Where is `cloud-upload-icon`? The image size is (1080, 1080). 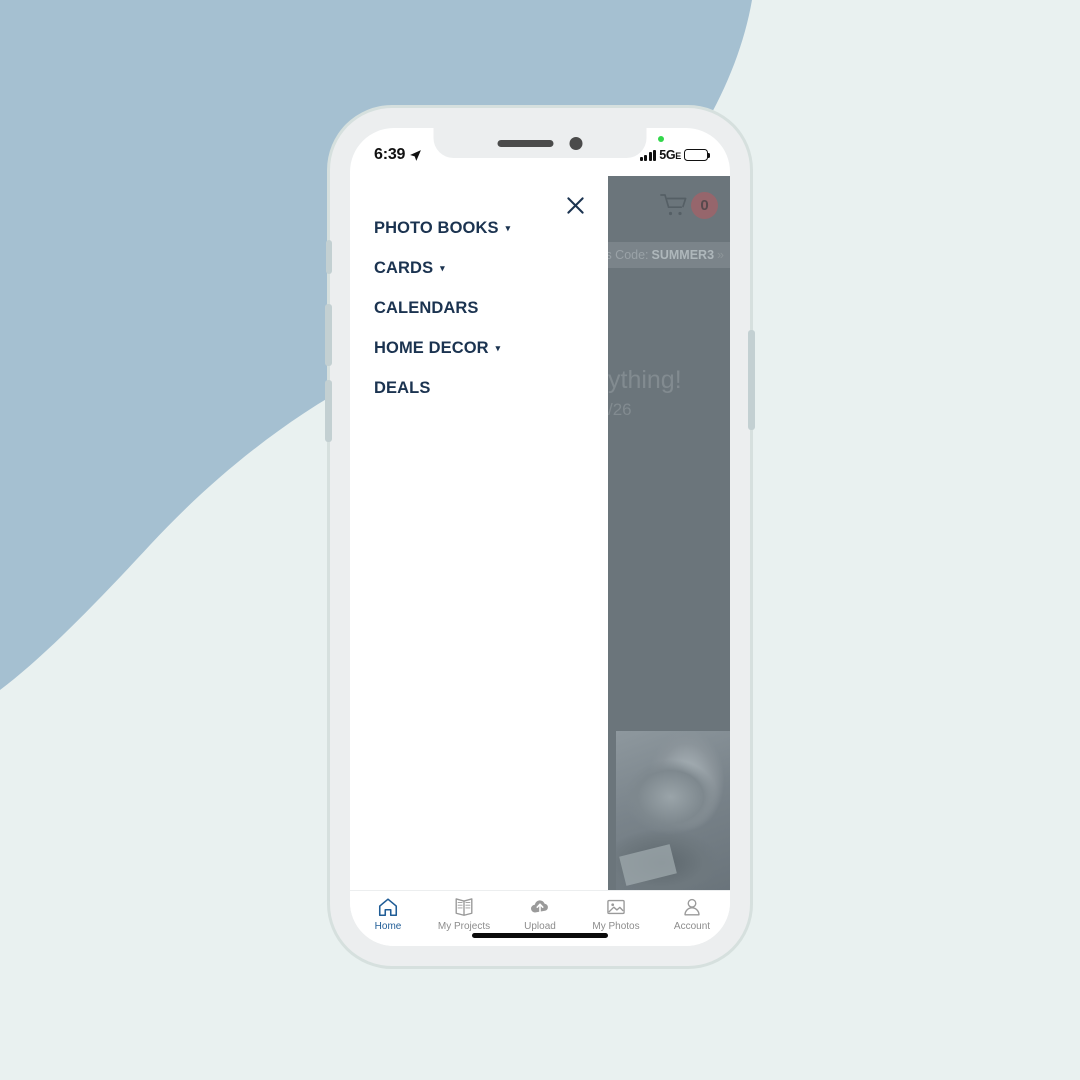
cloud-upload-icon is located at coordinates (539, 906).